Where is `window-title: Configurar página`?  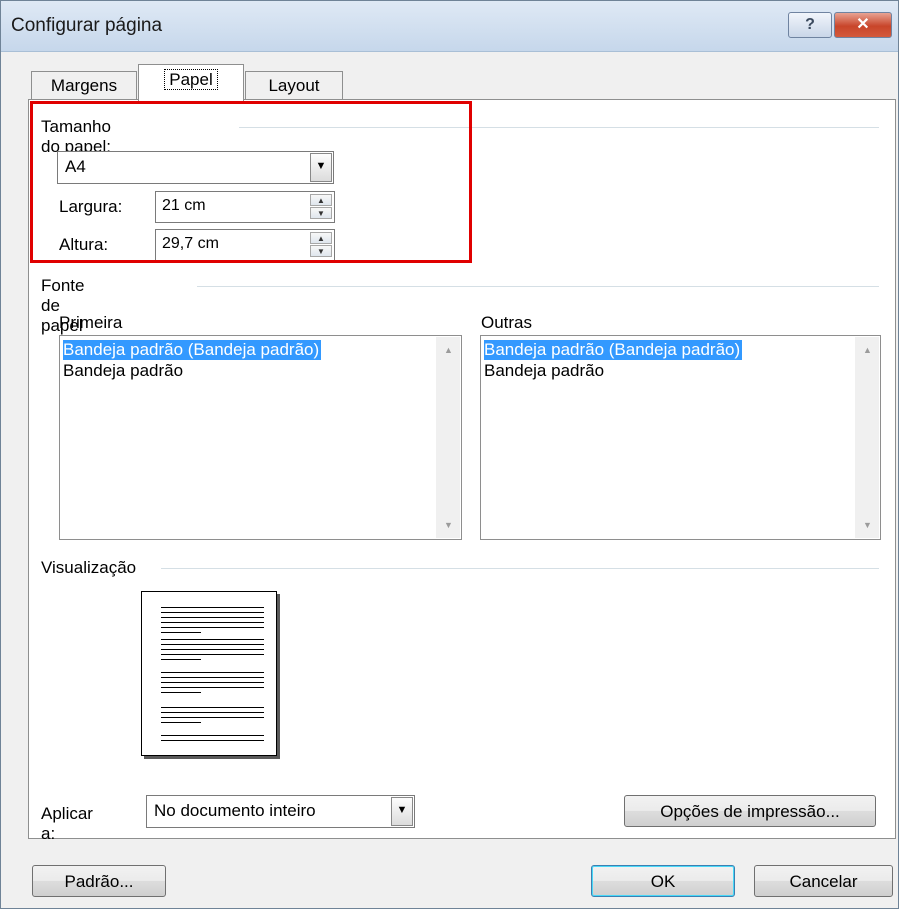 window-title: Configurar página is located at coordinates (87, 25).